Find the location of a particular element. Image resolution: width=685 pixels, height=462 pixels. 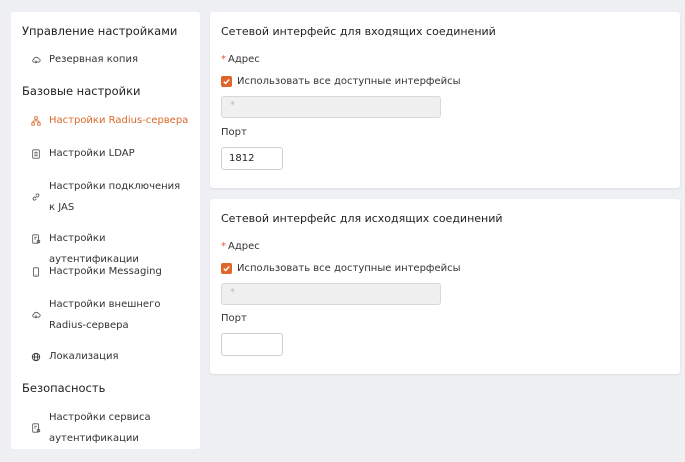

incoming-address-label: * Адрес is located at coordinates (240, 59).